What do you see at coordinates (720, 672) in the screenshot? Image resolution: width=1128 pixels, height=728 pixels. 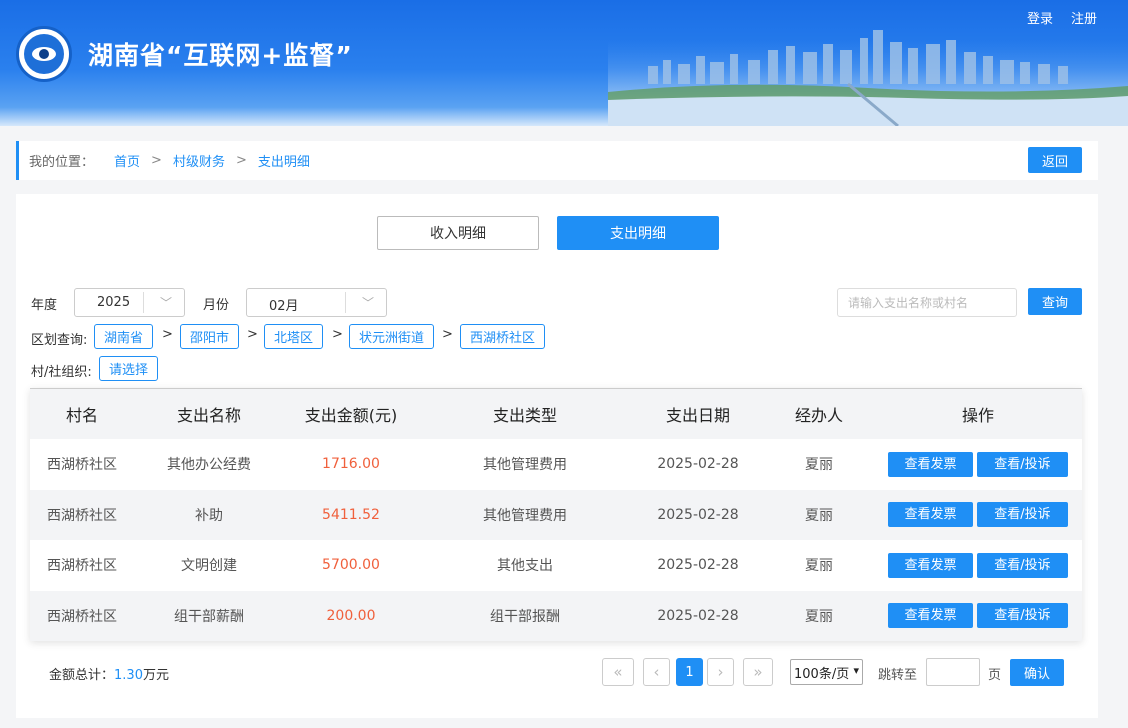 I see `next-page-icon: ›` at bounding box center [720, 672].